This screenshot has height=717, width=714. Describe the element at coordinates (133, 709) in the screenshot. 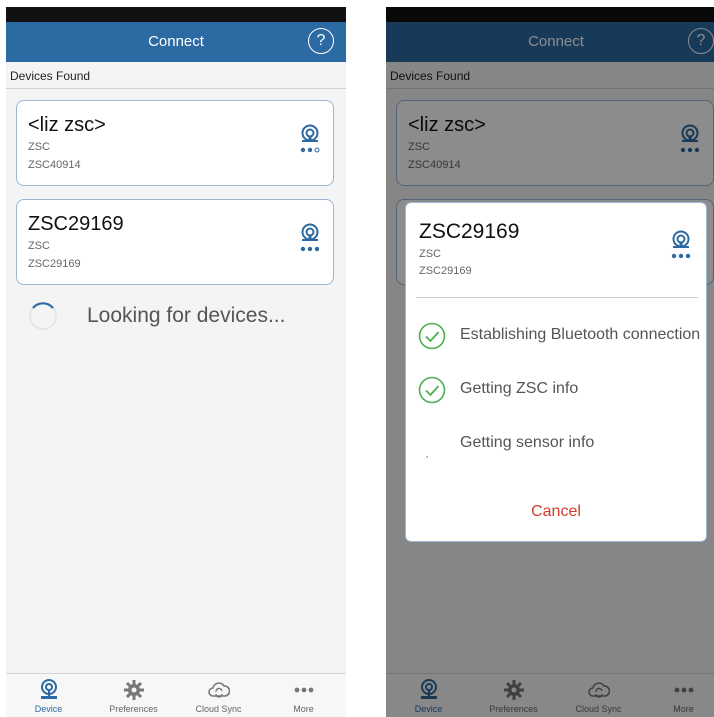

I see `tab-label: Preferences` at that location.